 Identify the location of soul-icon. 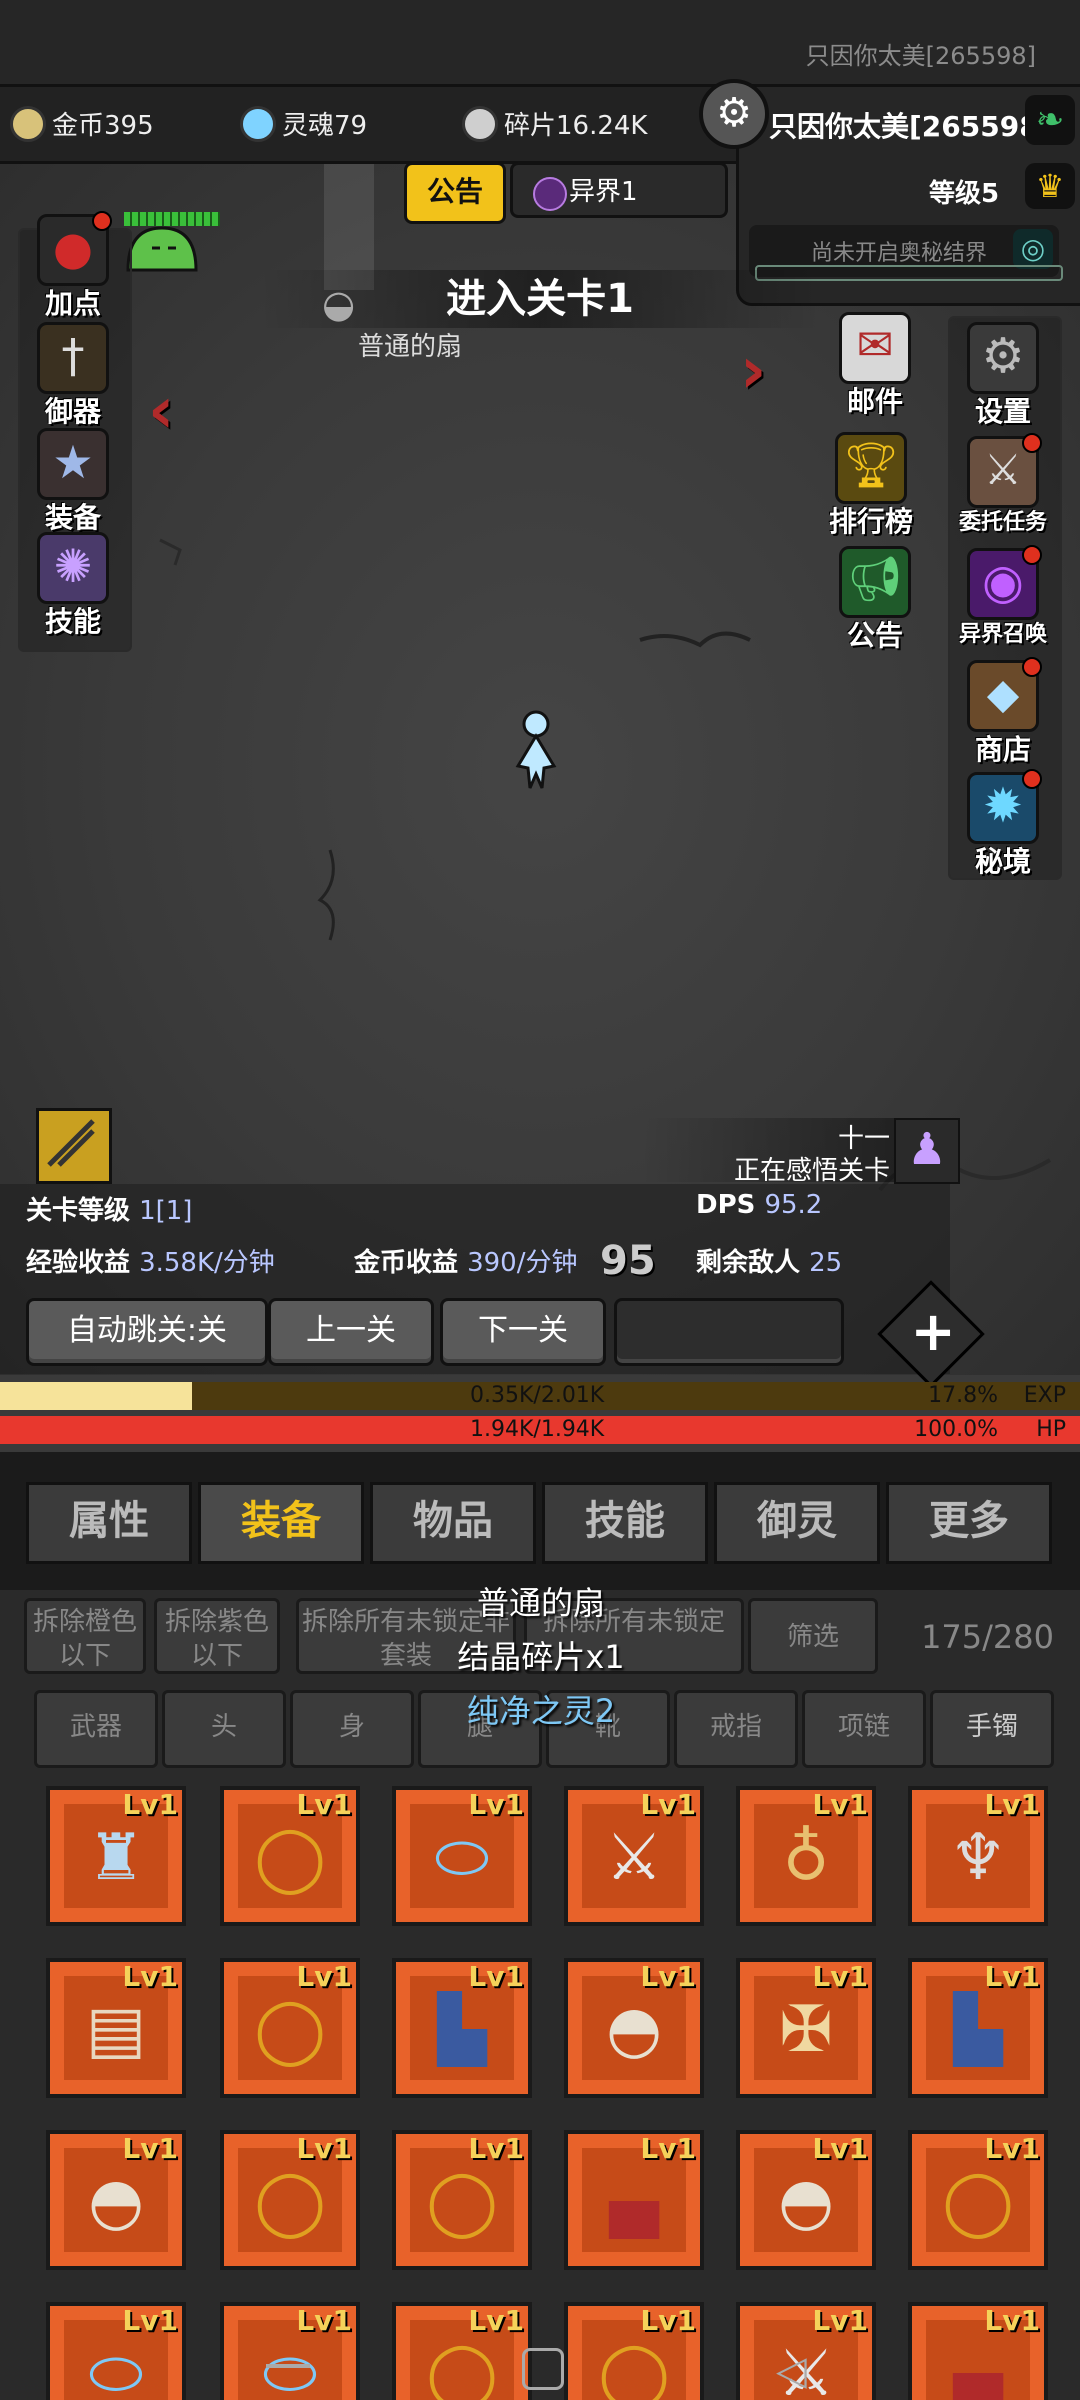
(258, 123).